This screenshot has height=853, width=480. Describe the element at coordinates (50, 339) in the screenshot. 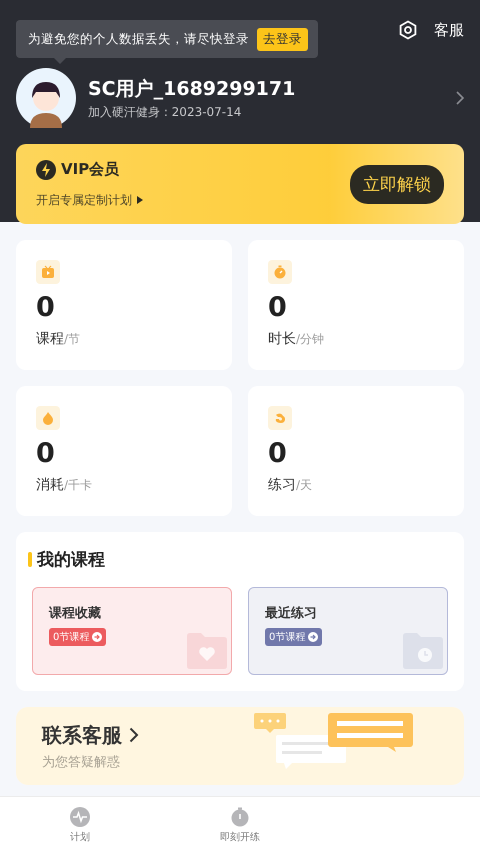

I see `stat-label: 课程` at that location.